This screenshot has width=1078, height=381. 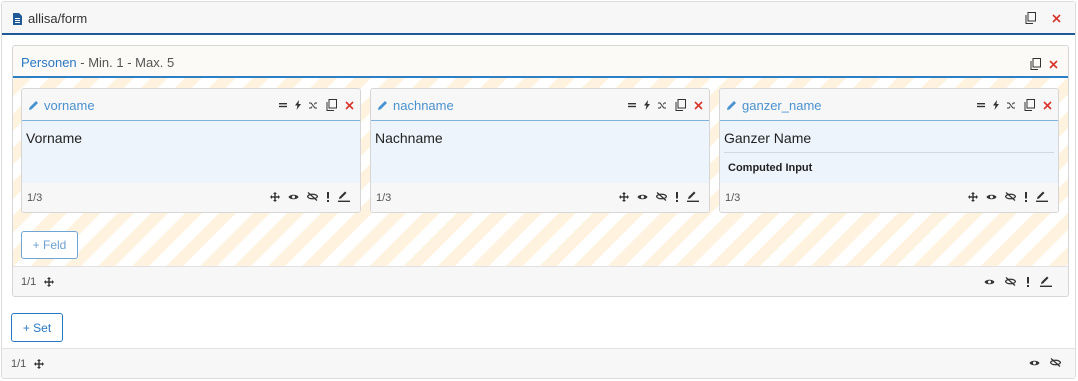 I want to click on field-label: Ganzer Name, so click(x=768, y=138).